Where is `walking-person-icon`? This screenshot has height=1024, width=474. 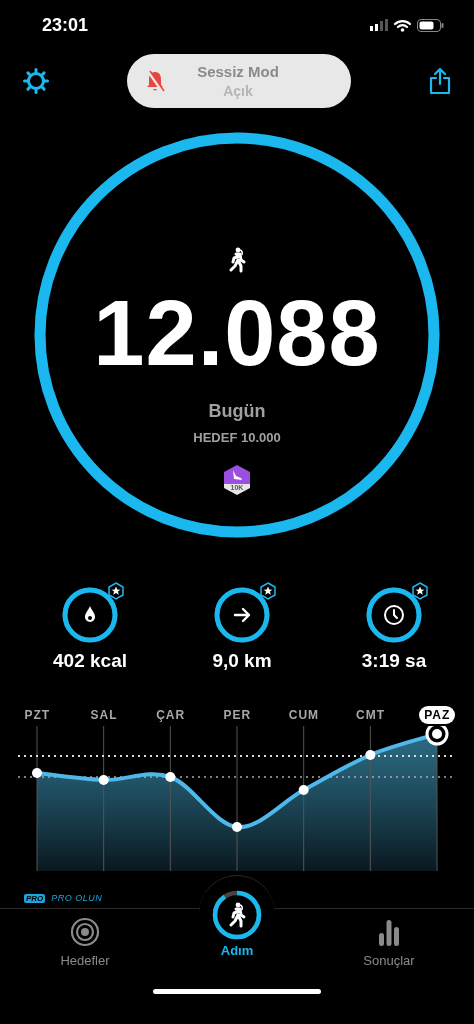
walking-person-icon is located at coordinates (237, 915).